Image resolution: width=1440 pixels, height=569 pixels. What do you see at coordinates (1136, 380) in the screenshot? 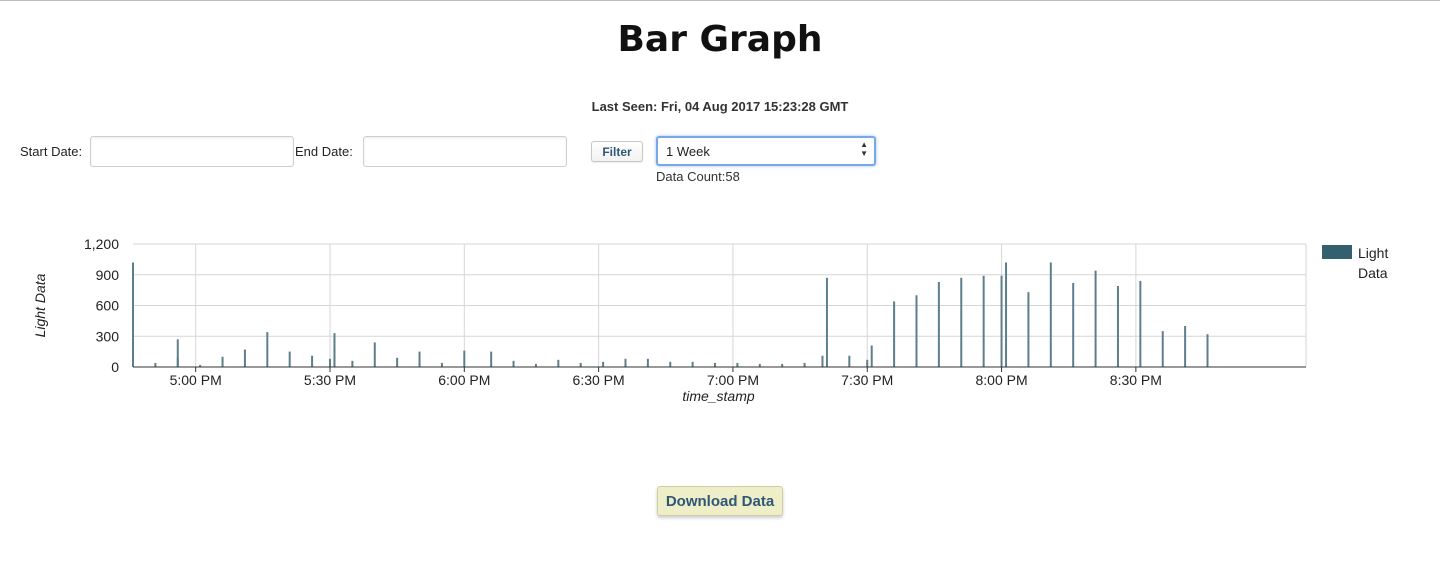
I see `x-tick-label: 8:30 PM` at bounding box center [1136, 380].